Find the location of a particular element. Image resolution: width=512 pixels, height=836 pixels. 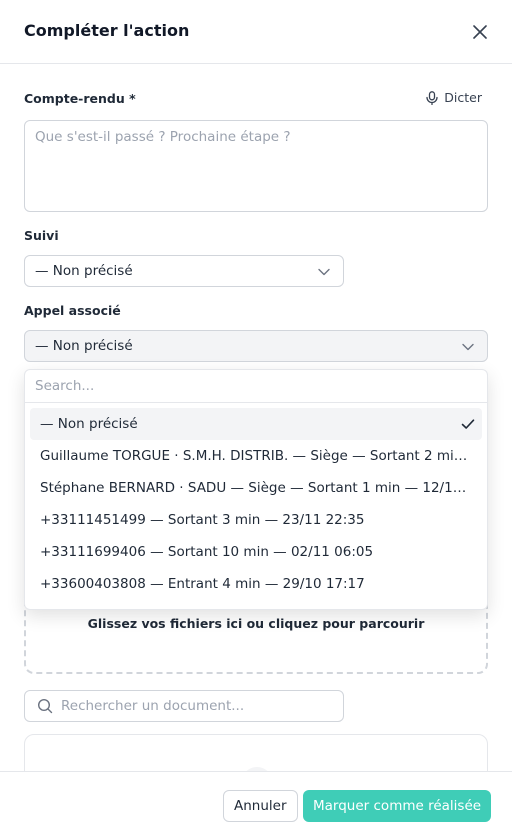

checkmark-icon is located at coordinates (468, 424).